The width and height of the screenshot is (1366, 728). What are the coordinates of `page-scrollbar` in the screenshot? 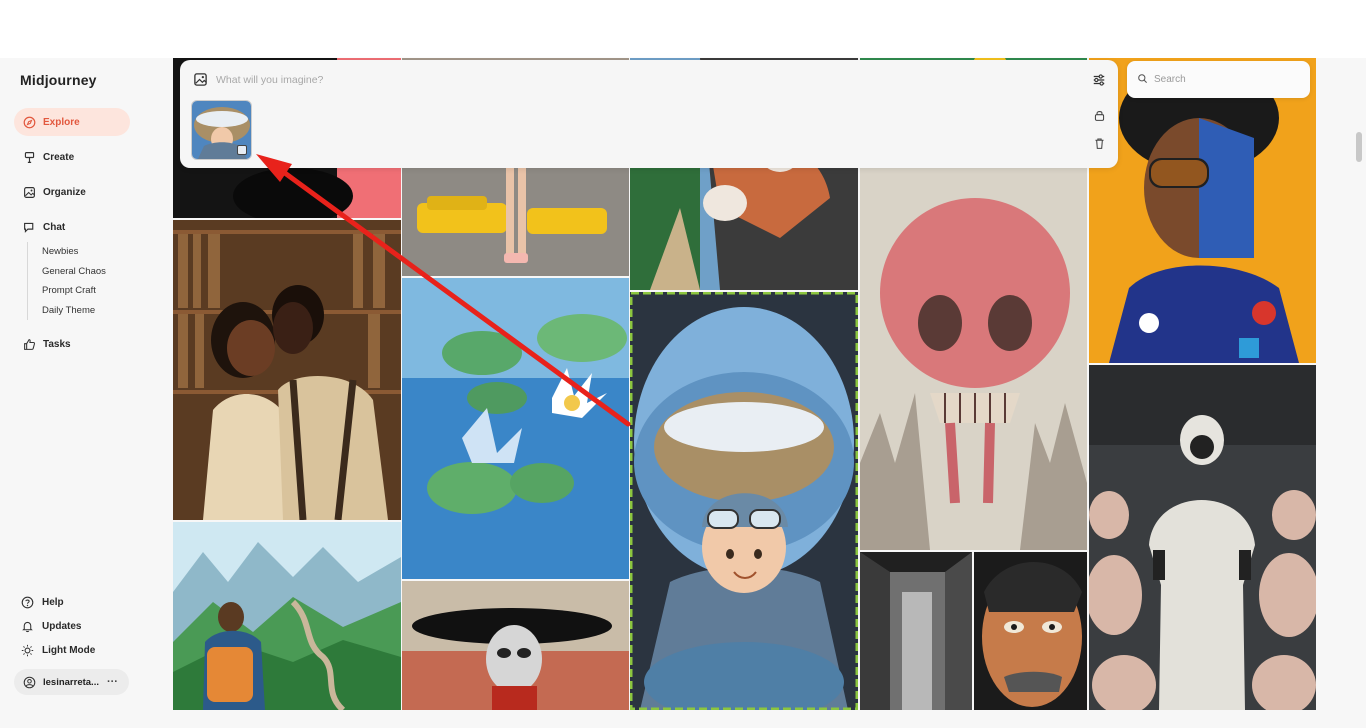 It's located at (1359, 384).